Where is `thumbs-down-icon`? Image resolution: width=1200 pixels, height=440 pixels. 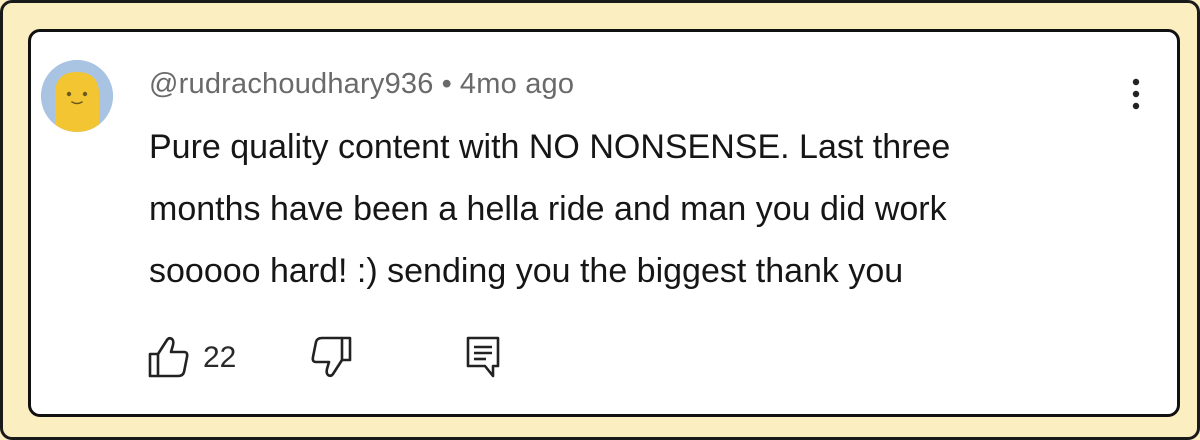
thumbs-down-icon is located at coordinates (331, 357).